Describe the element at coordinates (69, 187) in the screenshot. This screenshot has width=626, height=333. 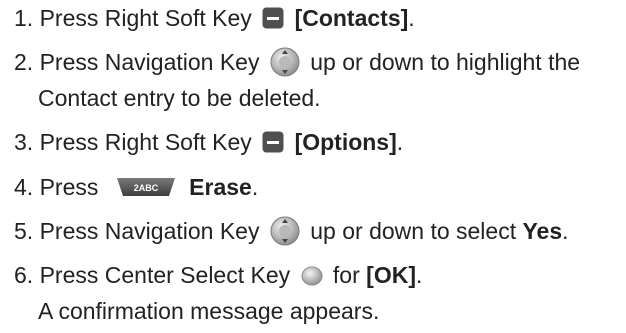
I see `step-text: Press` at that location.